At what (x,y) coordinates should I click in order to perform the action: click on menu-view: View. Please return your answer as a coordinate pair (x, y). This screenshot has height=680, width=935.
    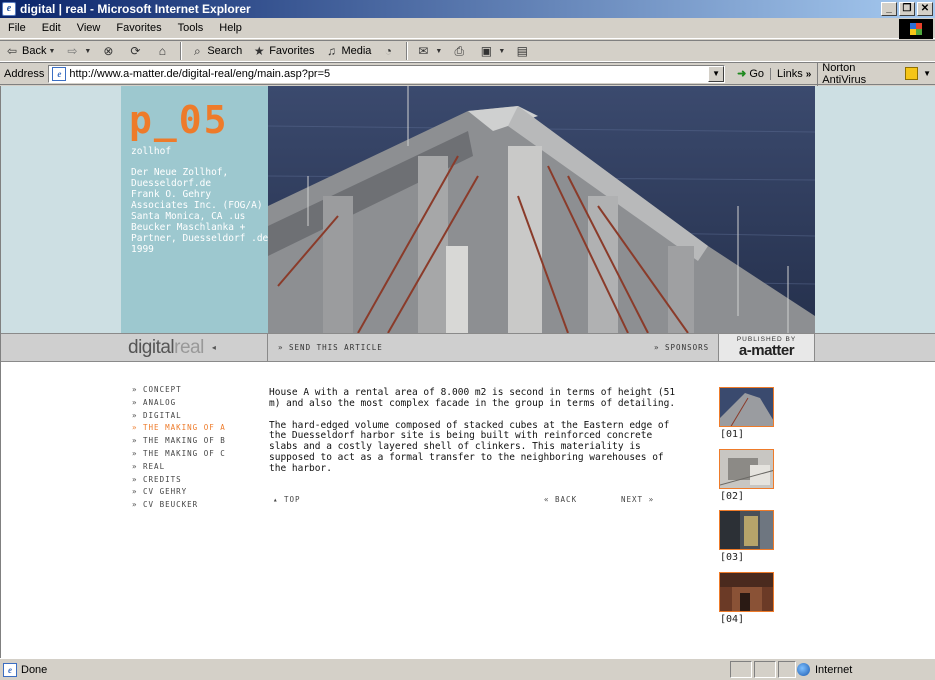
    Looking at the image, I should click on (89, 28).